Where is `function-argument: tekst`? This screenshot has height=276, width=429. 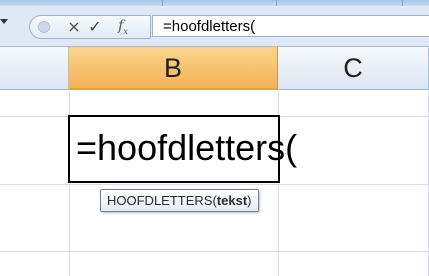 function-argument: tekst is located at coordinates (232, 200).